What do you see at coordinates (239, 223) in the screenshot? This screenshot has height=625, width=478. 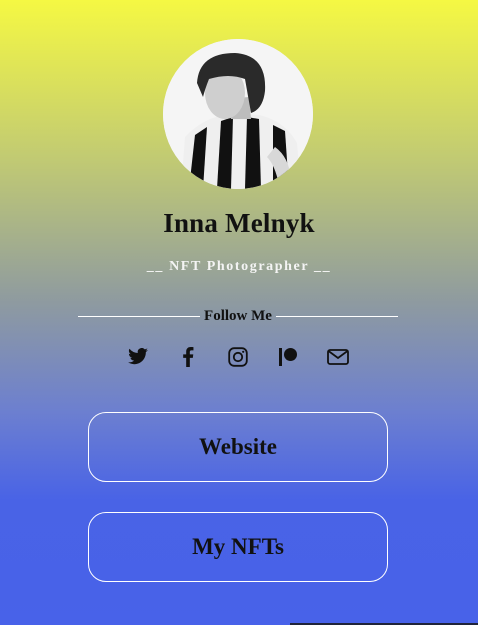 I see `profile-name: Inna Melnyk` at bounding box center [239, 223].